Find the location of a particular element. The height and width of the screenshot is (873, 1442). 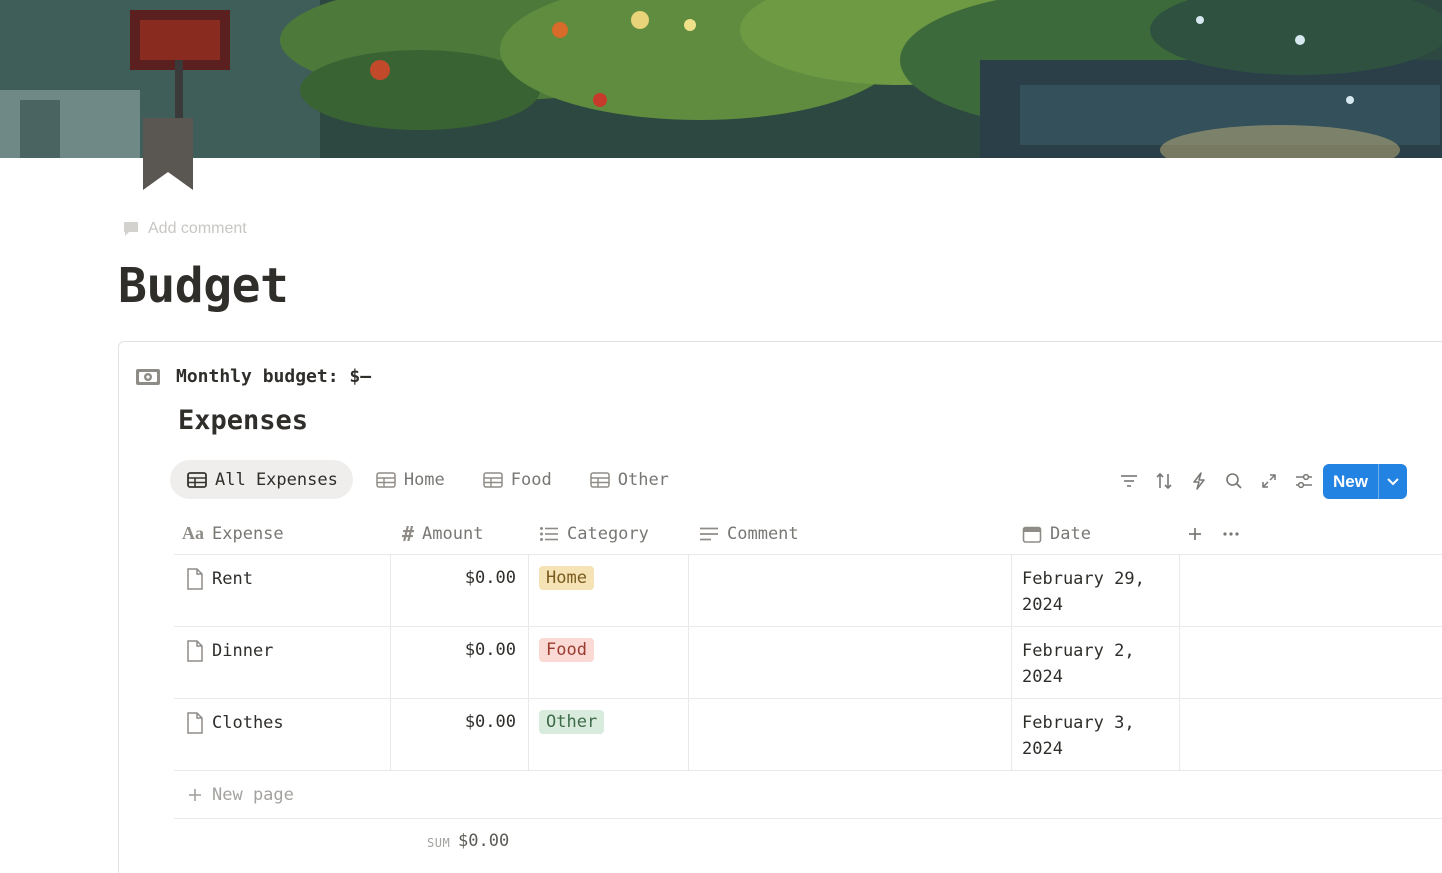

money-icon is located at coordinates (148, 379).